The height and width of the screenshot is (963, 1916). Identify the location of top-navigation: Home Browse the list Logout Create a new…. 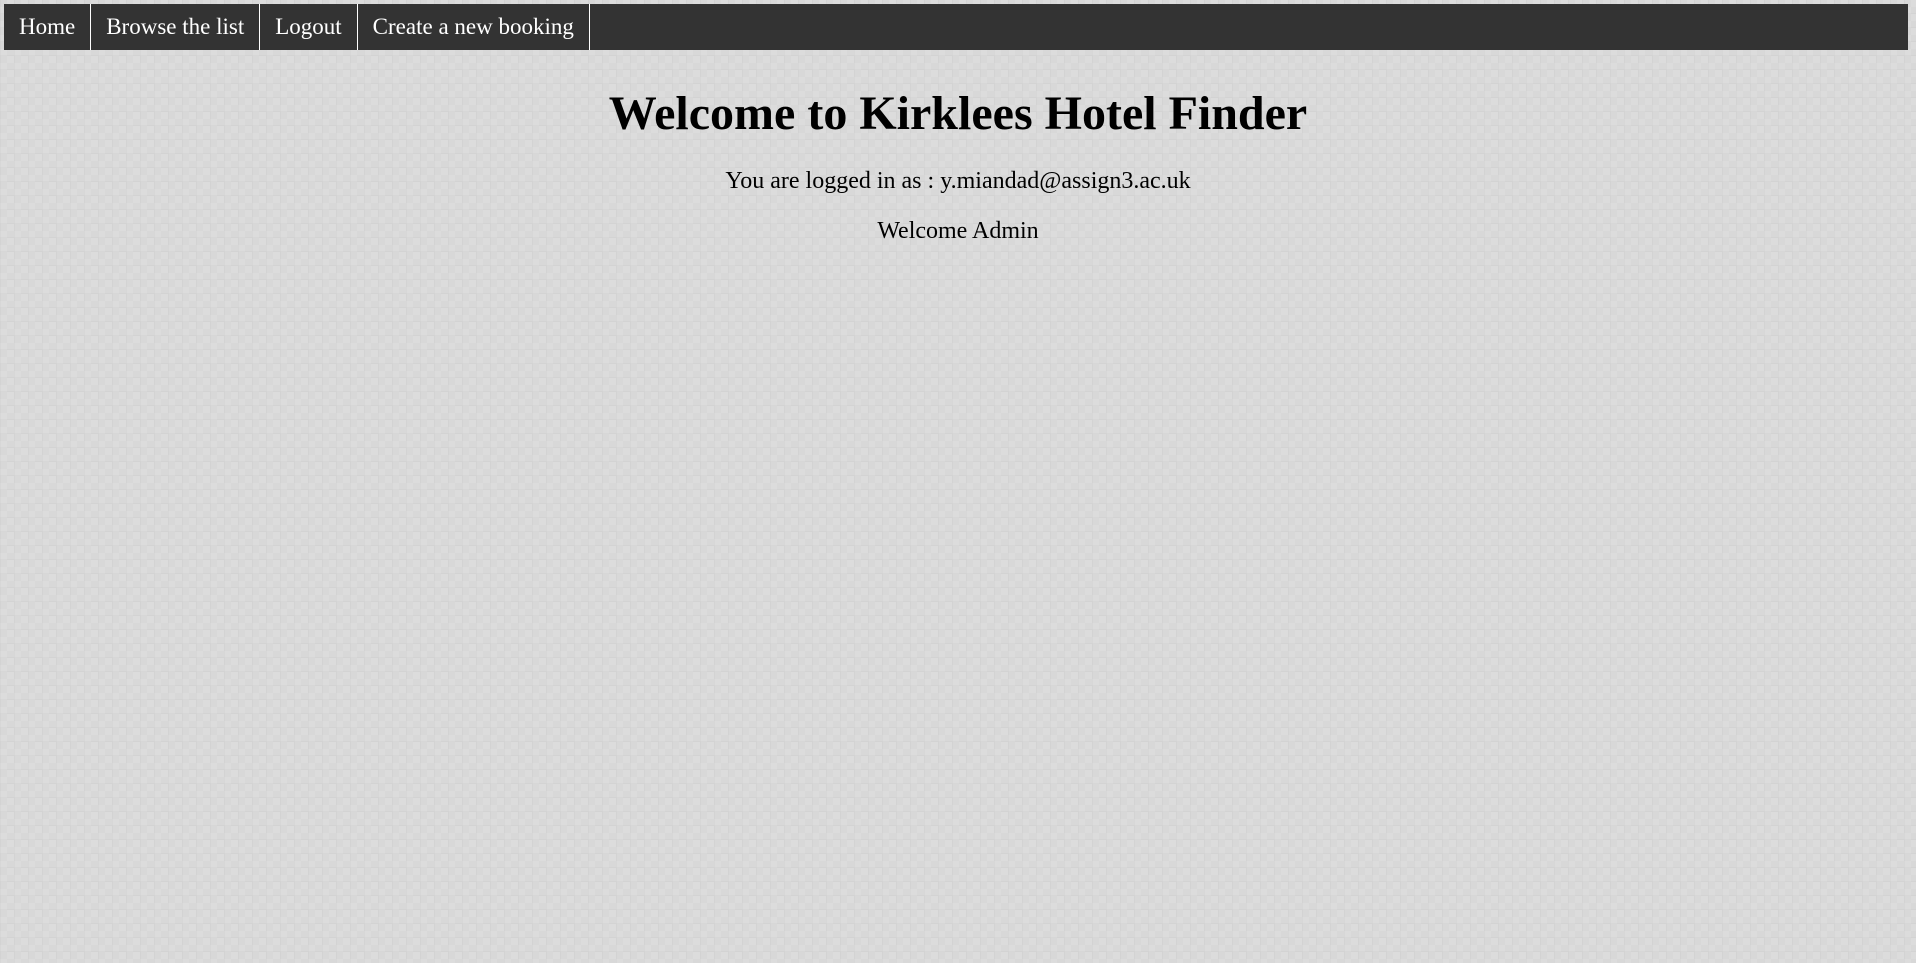
(956, 27).